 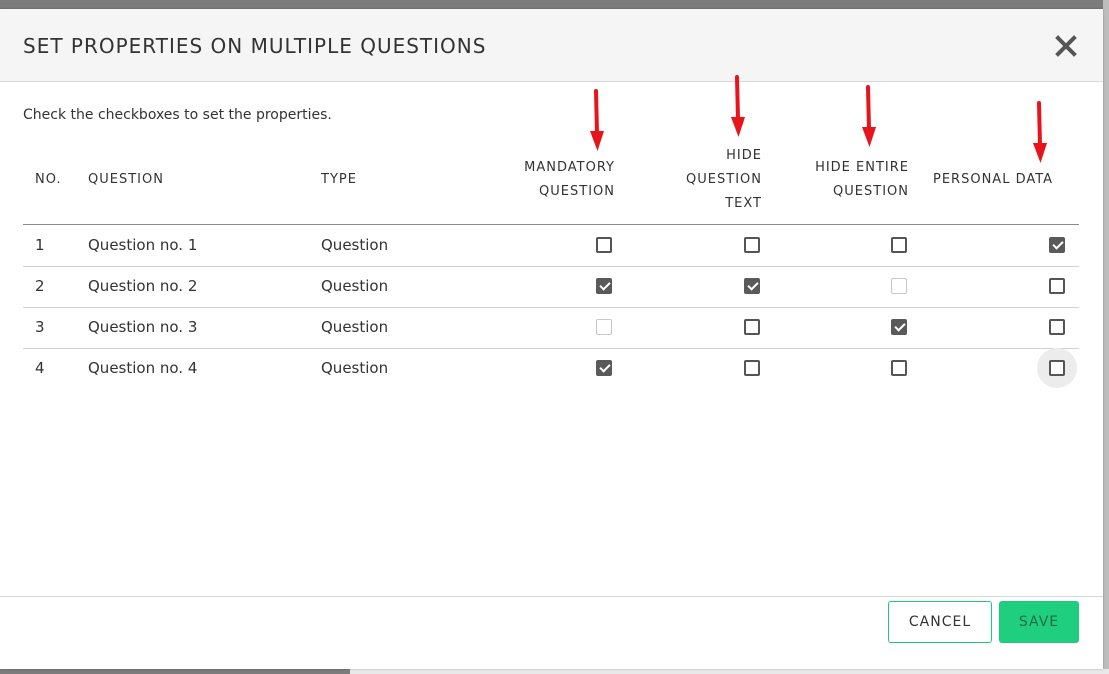 What do you see at coordinates (744, 155) in the screenshot?
I see `column-header-hide-text-line1: HIDE` at bounding box center [744, 155].